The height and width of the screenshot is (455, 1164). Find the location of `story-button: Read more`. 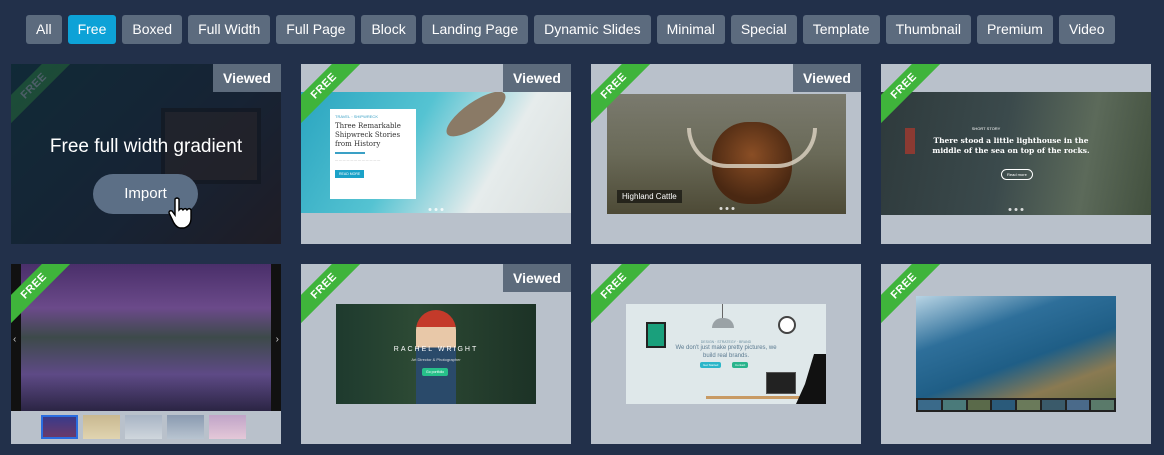

story-button: Read more is located at coordinates (1017, 174).